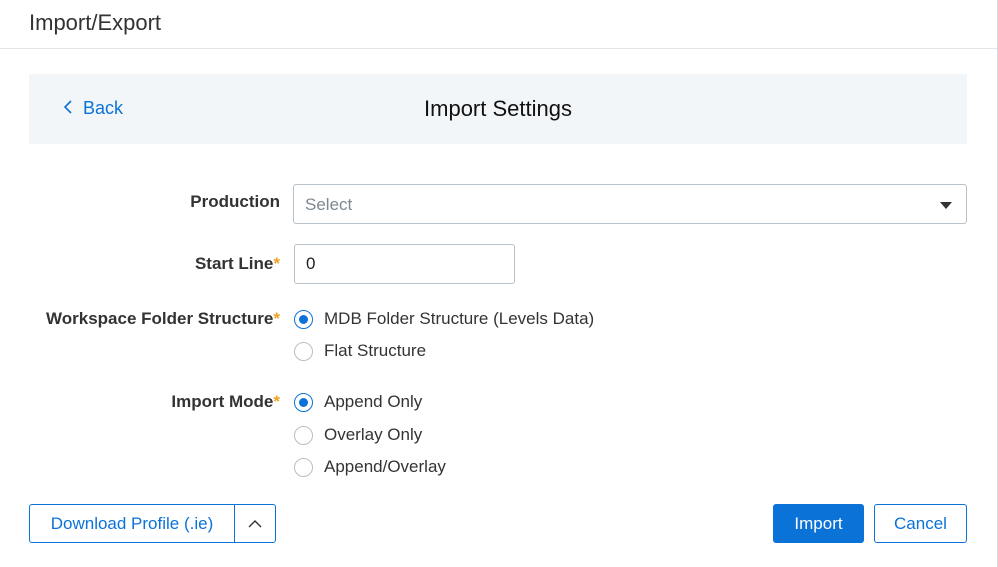 Image resolution: width=998 pixels, height=567 pixels. I want to click on radio-flat-structure: Flat Structure, so click(360, 351).